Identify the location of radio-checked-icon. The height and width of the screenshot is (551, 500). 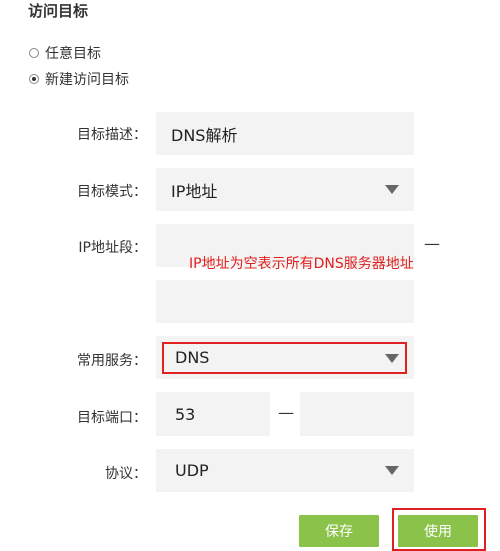
(34, 79).